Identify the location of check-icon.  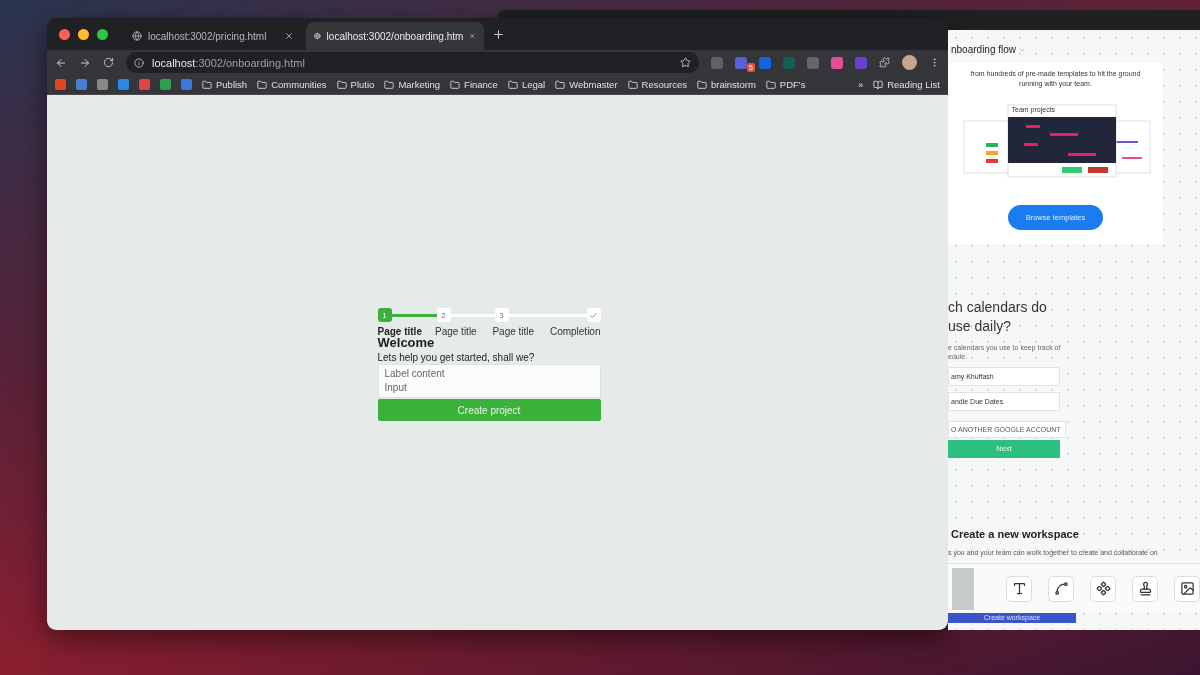
(593, 315).